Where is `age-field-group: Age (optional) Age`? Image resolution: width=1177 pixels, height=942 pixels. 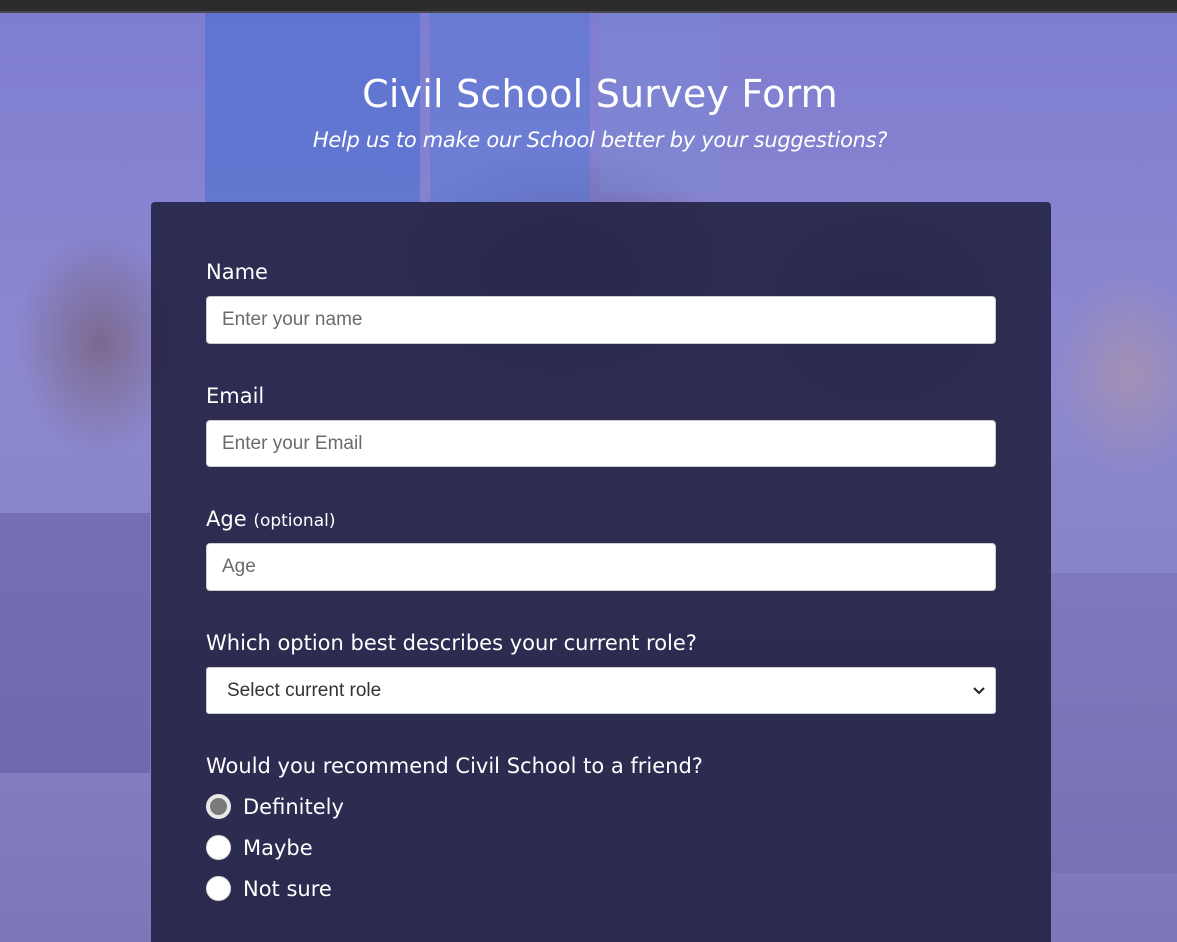
age-field-group: Age (optional) Age is located at coordinates (601, 549).